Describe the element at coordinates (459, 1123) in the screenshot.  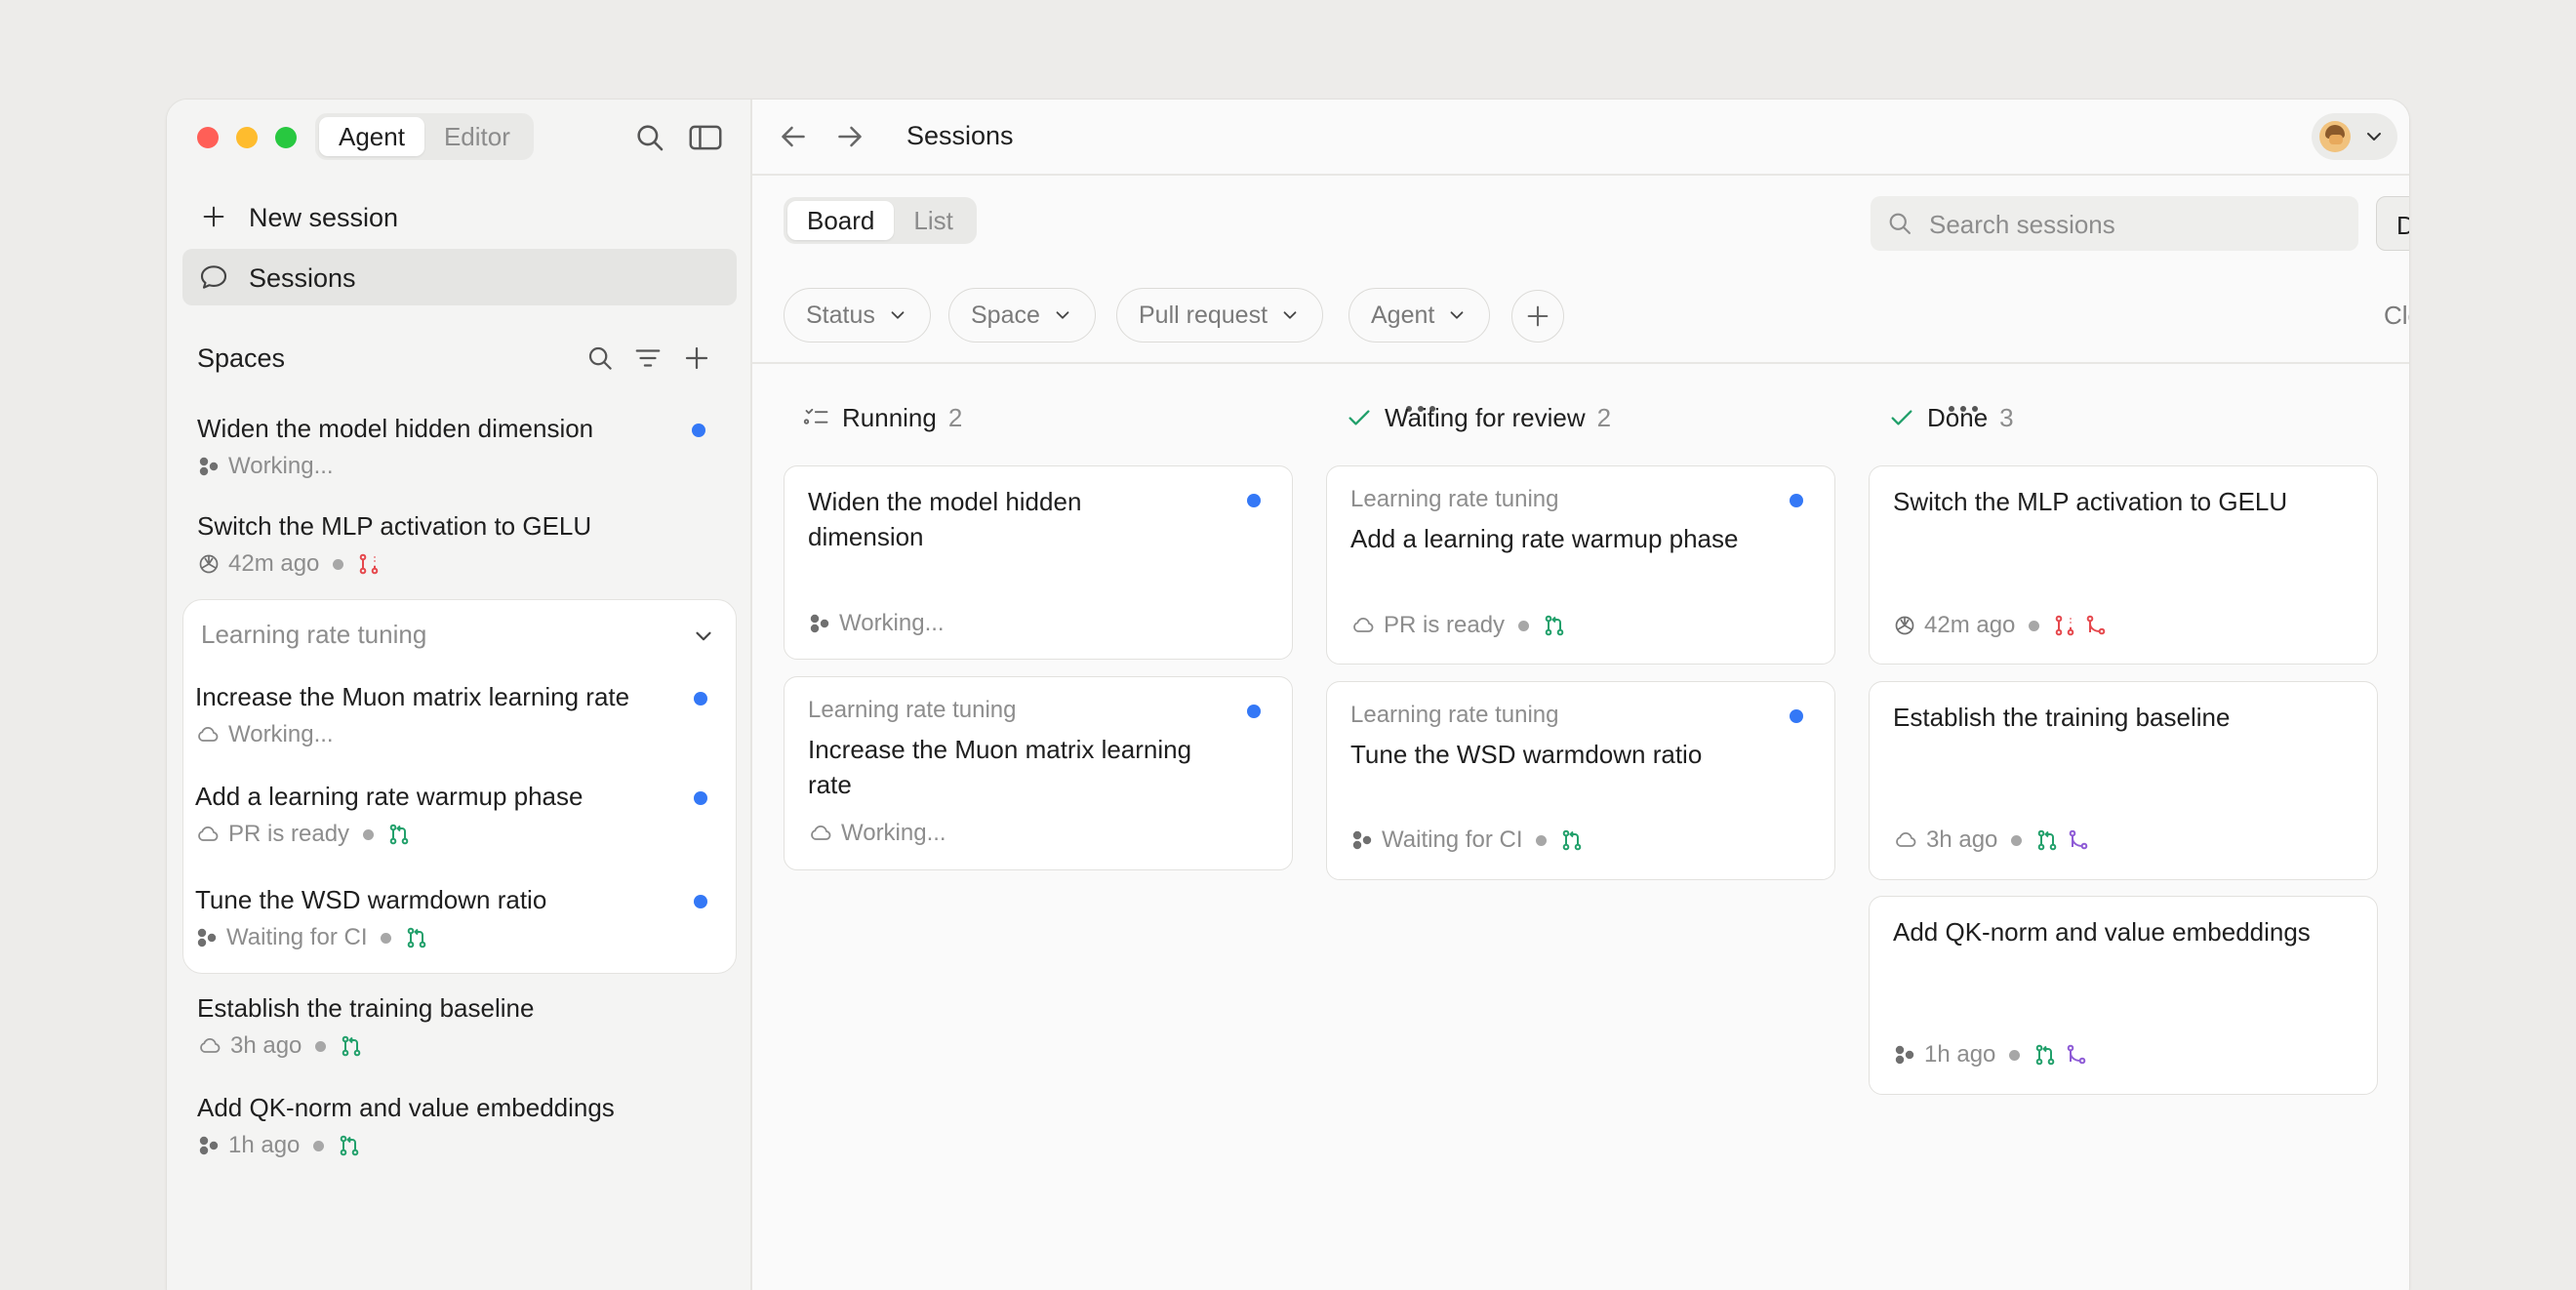
I see `session-item: Add QK-norm and value embeddings 1h ago` at that location.